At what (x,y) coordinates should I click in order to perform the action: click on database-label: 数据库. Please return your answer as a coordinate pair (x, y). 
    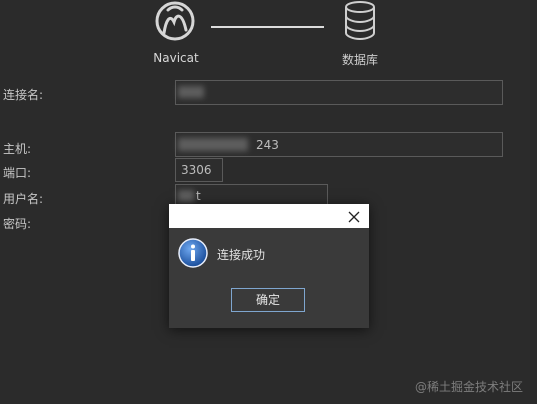
    Looking at the image, I should click on (359, 60).